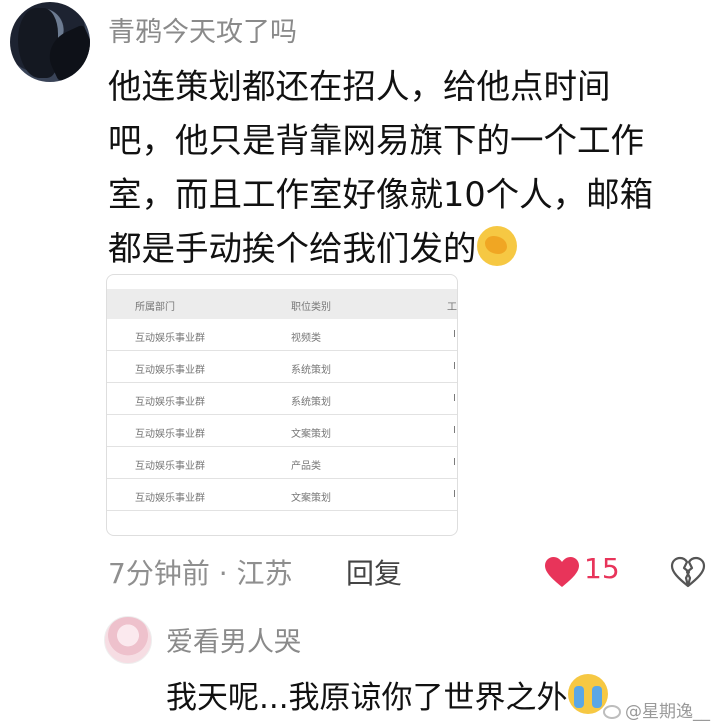 Image resolution: width=720 pixels, height=728 pixels. I want to click on table-cell: 产品类, so click(306, 466).